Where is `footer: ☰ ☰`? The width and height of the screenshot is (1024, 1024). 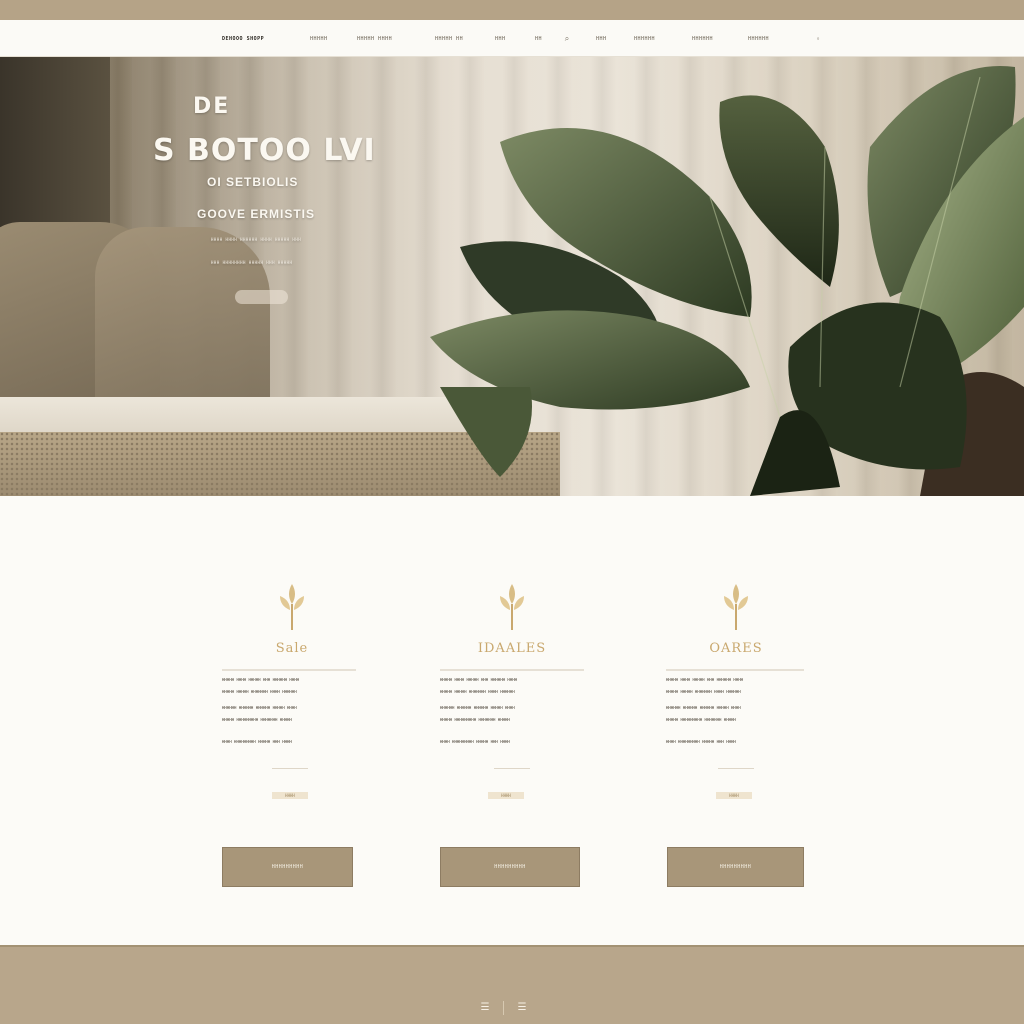 footer: ☰ ☰ is located at coordinates (512, 984).